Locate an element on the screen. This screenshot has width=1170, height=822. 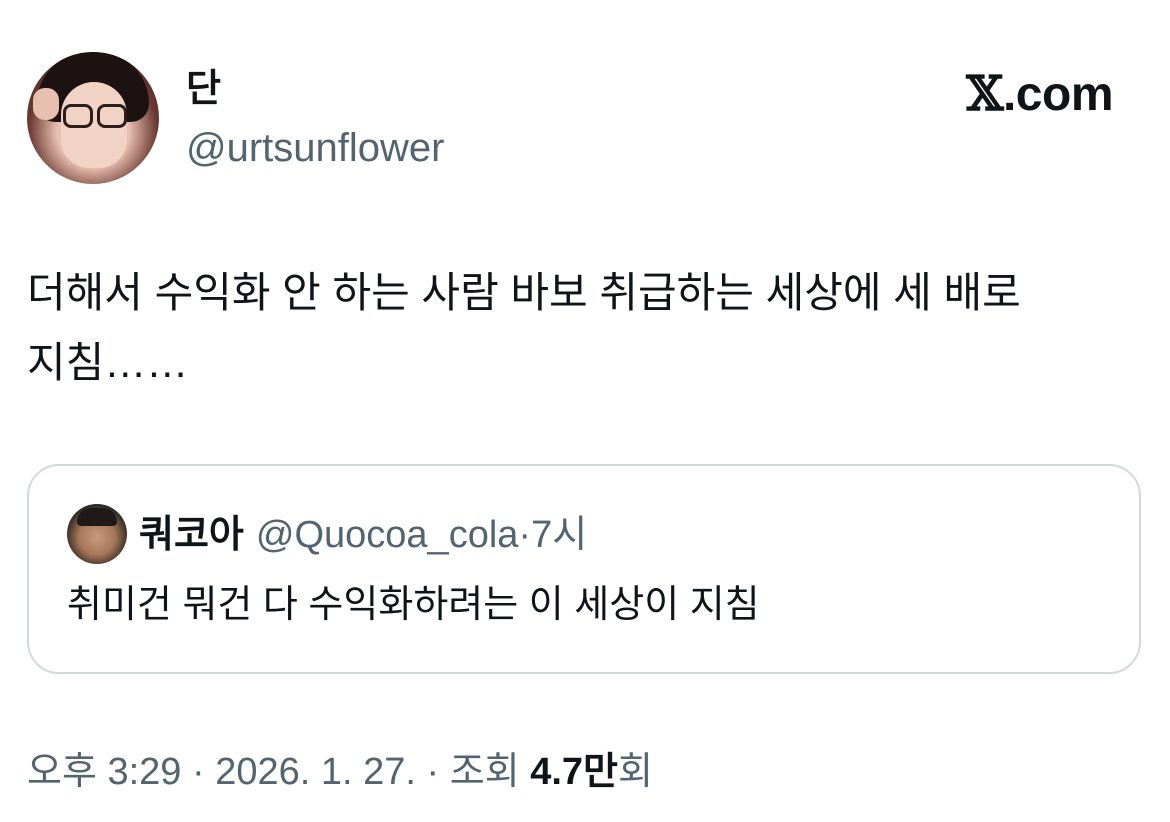
brand-suffix: .com is located at coordinates (1058, 94).